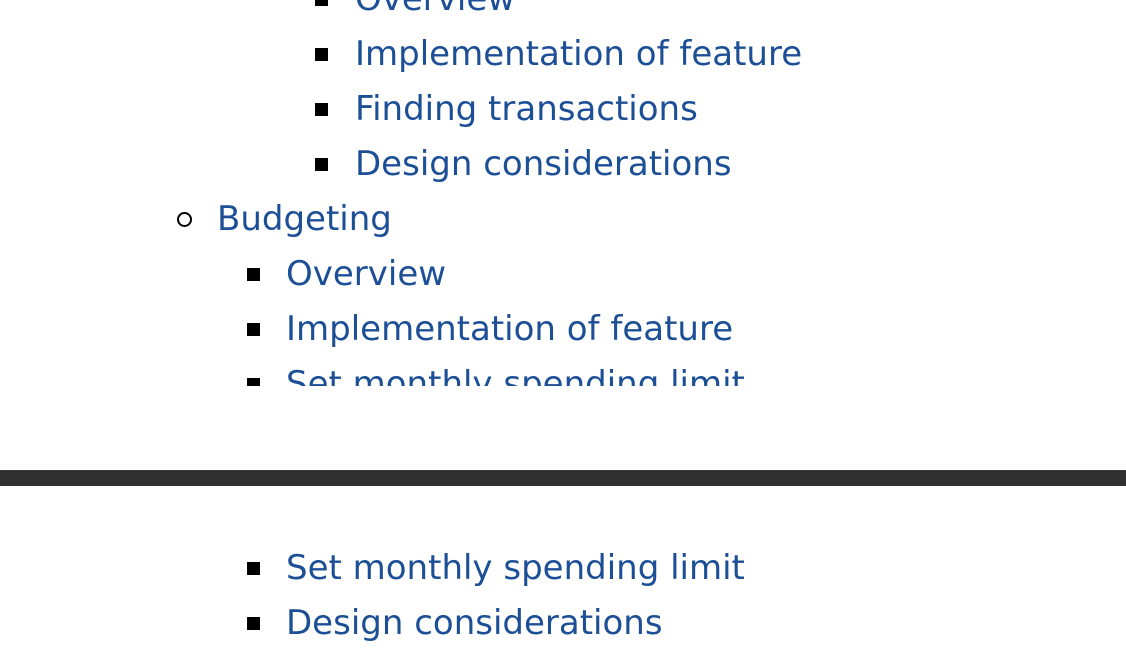  What do you see at coordinates (304, 219) in the screenshot?
I see `toc-link-budgeting: Budgeting` at bounding box center [304, 219].